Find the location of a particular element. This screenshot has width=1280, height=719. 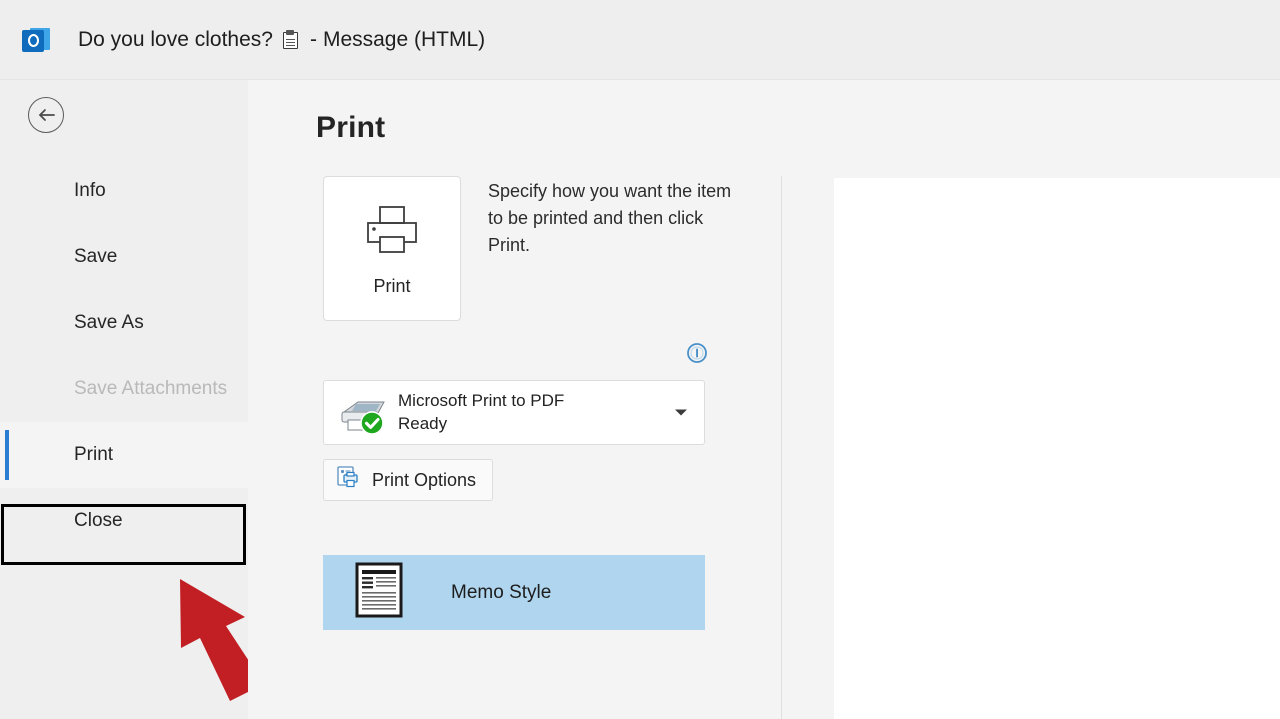

print-options-button: Print Options is located at coordinates (408, 480).